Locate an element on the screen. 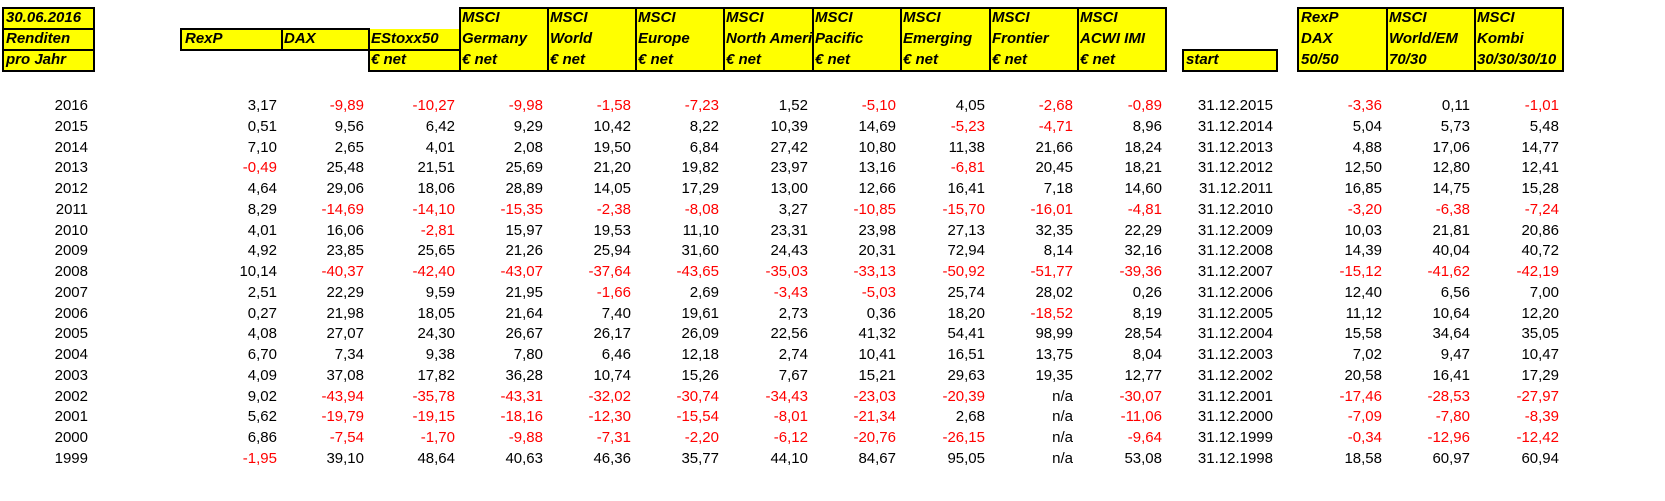 Image resolution: width=1665 pixels, height=501 pixels. value-cell: 18,21 is located at coordinates (1121, 168).